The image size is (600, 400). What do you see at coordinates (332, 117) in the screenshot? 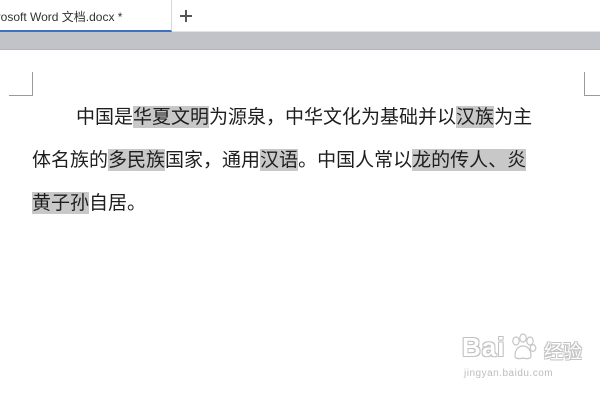
I see `text-run: 为源泉，中华文化为基础并以` at bounding box center [332, 117].